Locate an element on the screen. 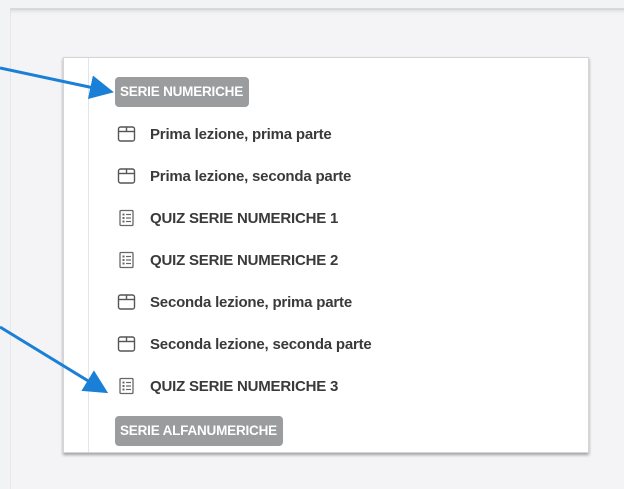 This screenshot has height=489, width=624. arrow-to-serie-numeriche is located at coordinates (57, 82).